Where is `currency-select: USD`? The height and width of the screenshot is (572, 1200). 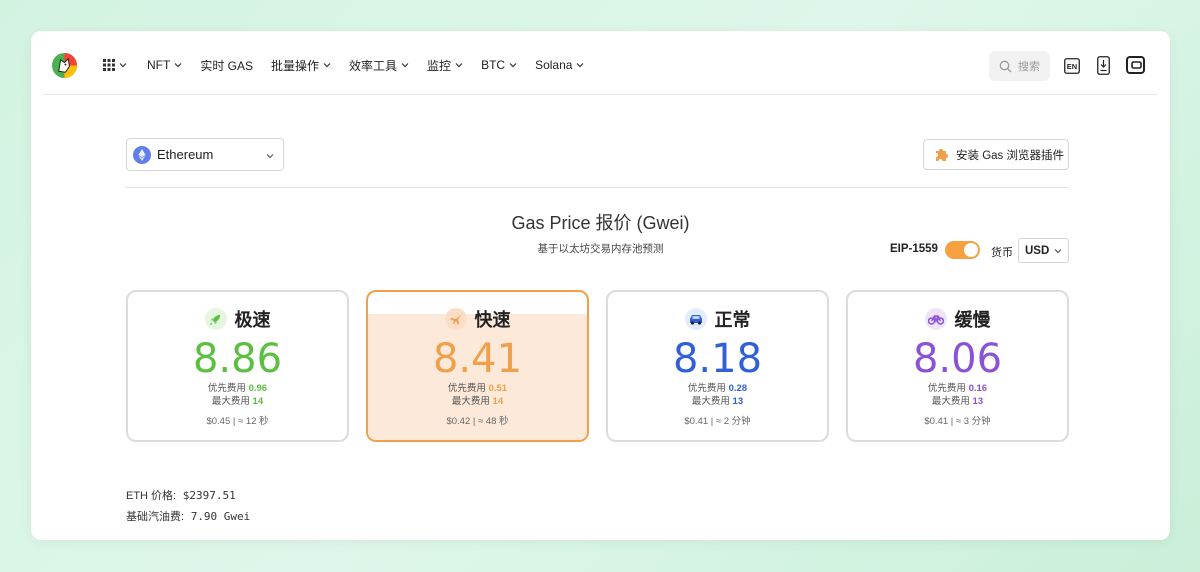
currency-select: USD is located at coordinates (1043, 250).